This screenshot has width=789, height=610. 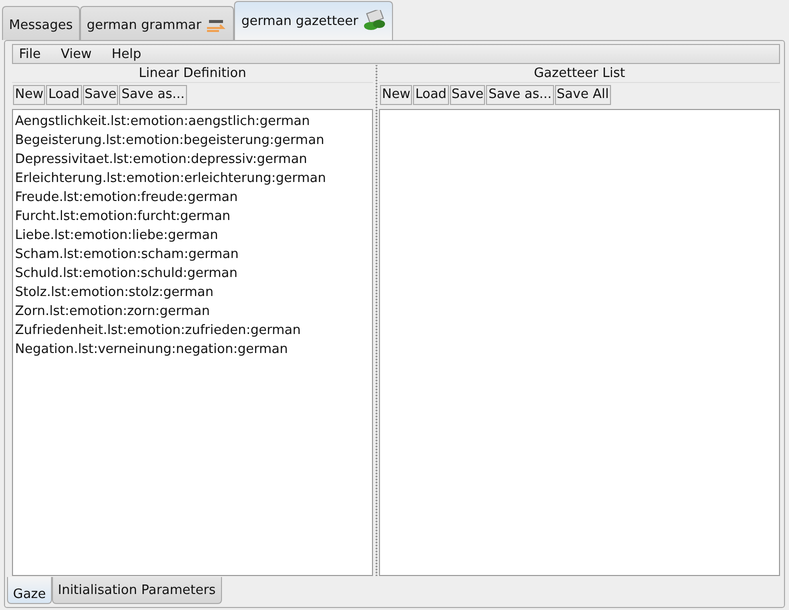 I want to click on tab: Gaze, so click(x=29, y=590).